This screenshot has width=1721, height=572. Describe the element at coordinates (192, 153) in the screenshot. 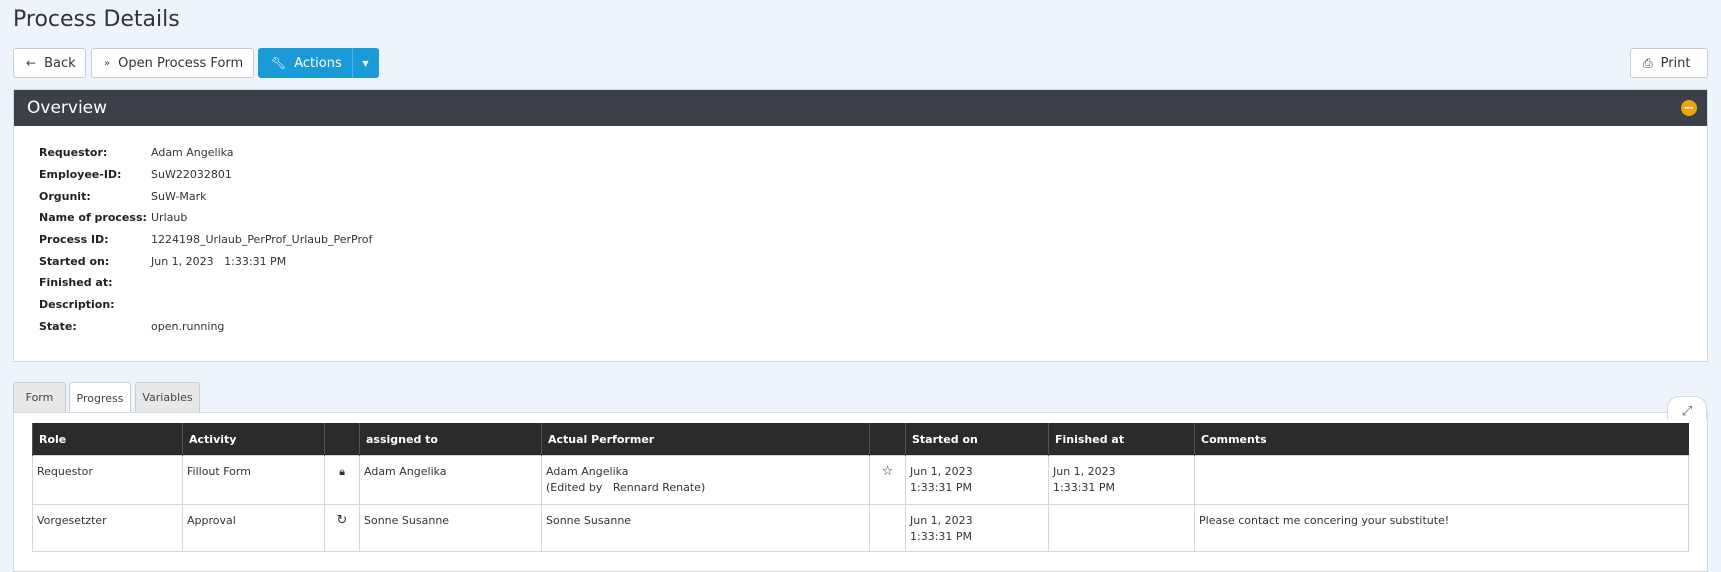

I see `detail-value: Adam Angelika` at that location.